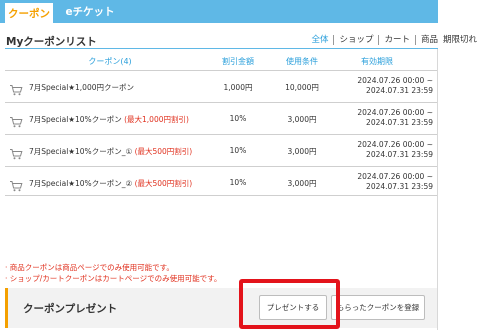 This screenshot has width=500, height=333. What do you see at coordinates (238, 87) in the screenshot?
I see `discount-value: 1,000円` at bounding box center [238, 87].